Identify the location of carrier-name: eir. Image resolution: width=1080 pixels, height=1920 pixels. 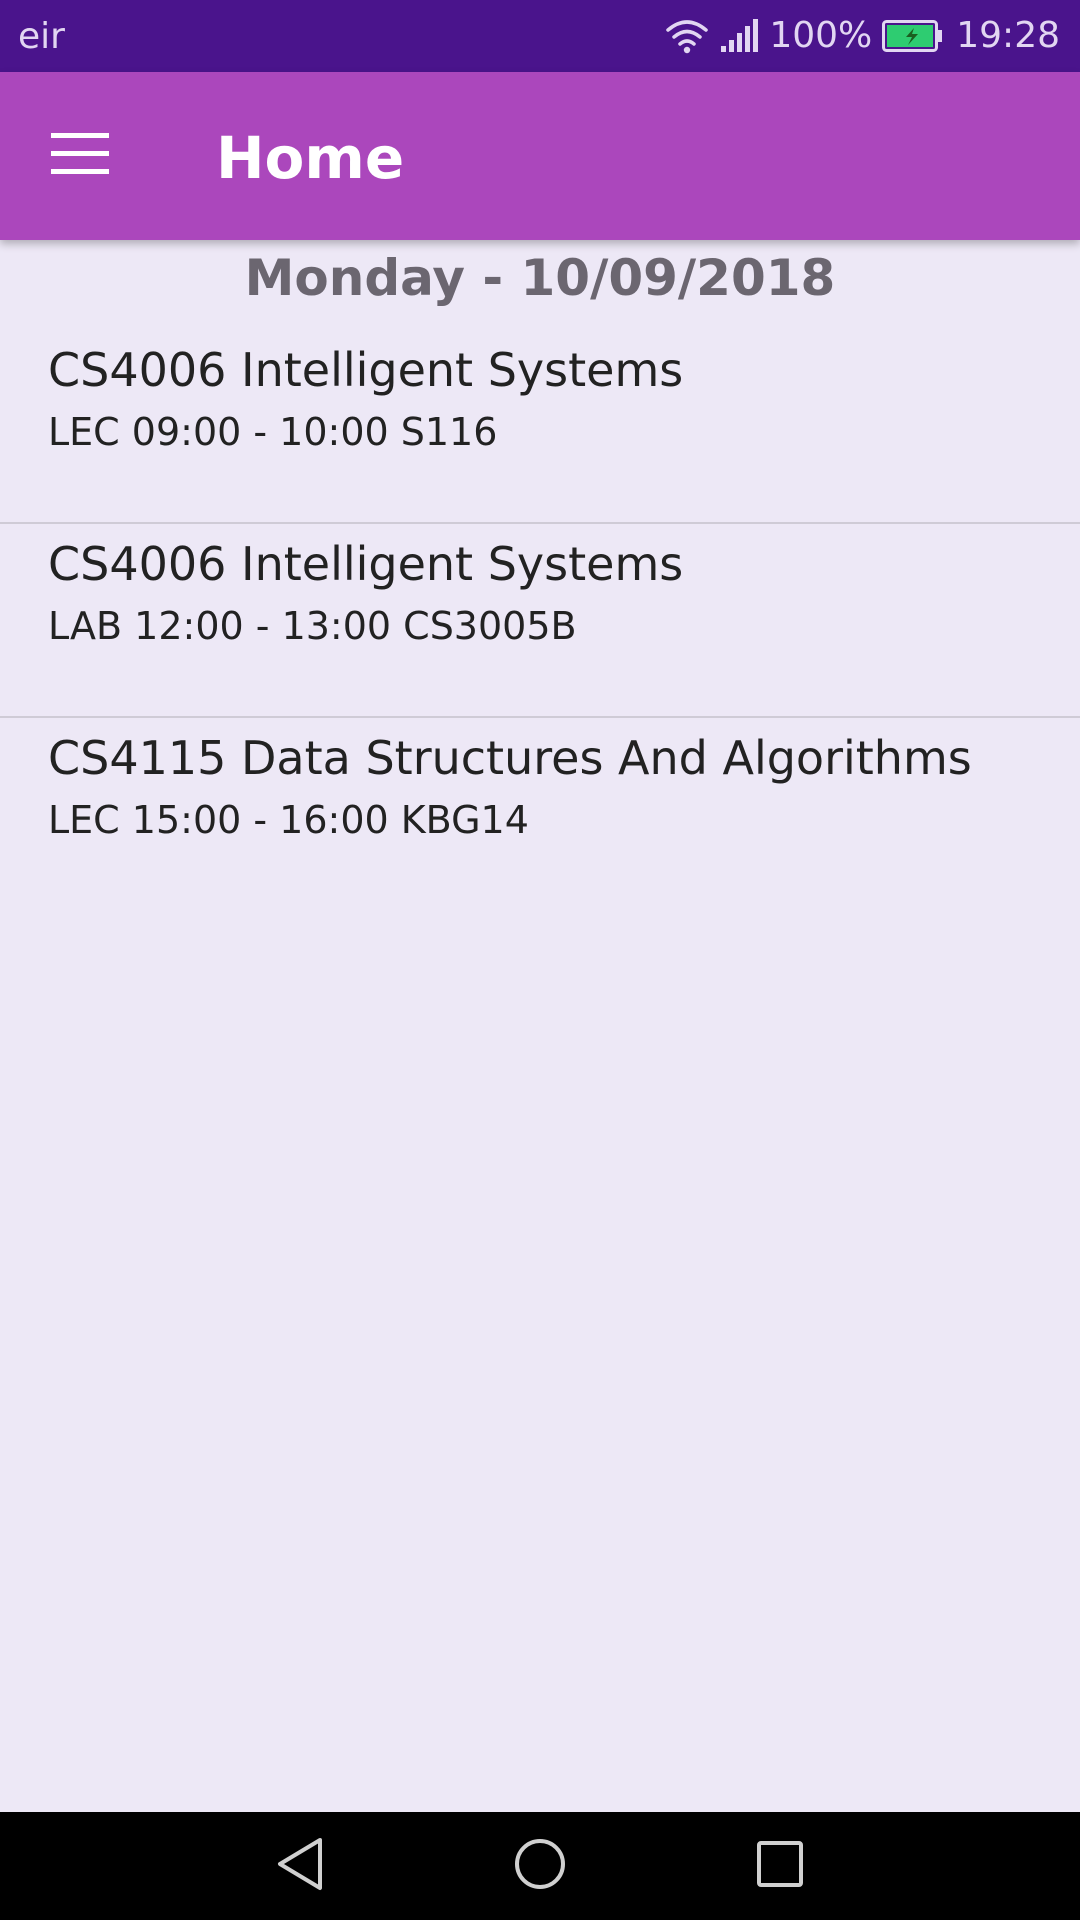
(41, 36).